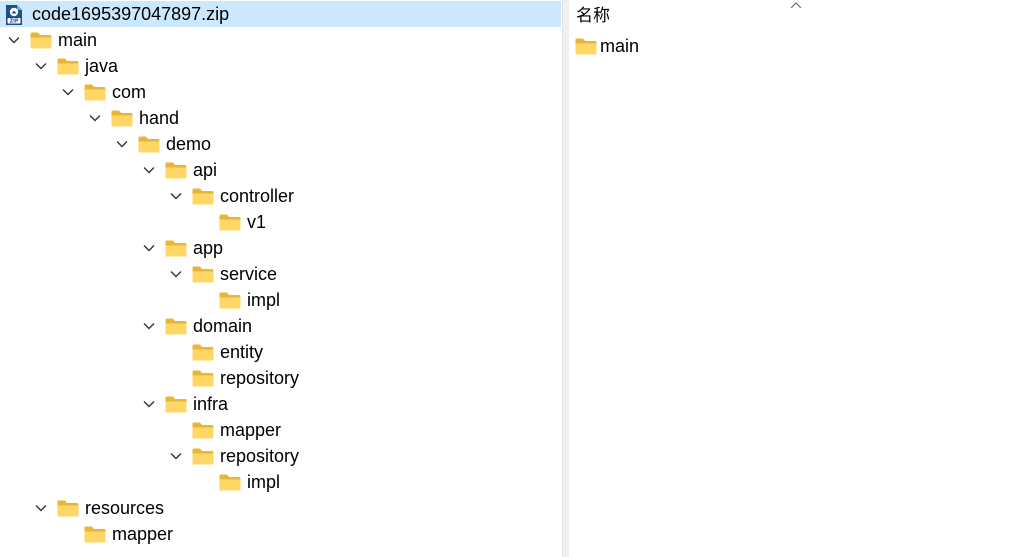 This screenshot has height=557, width=1015. What do you see at coordinates (189, 144) in the screenshot?
I see `tree-item-label: demo` at bounding box center [189, 144].